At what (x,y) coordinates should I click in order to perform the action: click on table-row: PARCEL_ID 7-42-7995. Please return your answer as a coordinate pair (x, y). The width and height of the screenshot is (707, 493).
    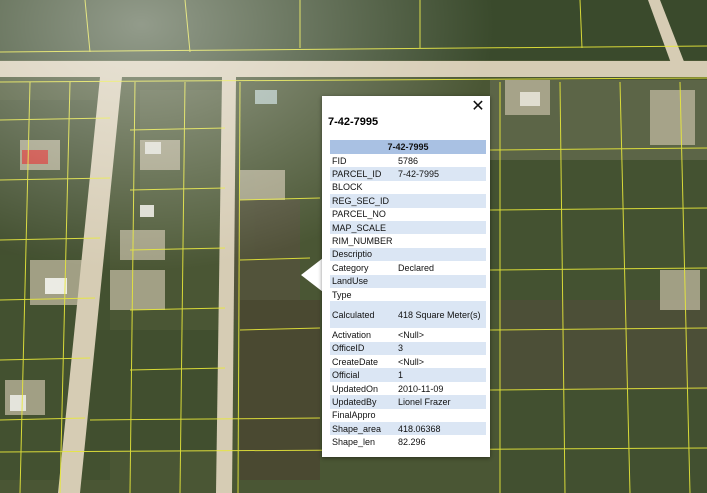
    Looking at the image, I should click on (408, 174).